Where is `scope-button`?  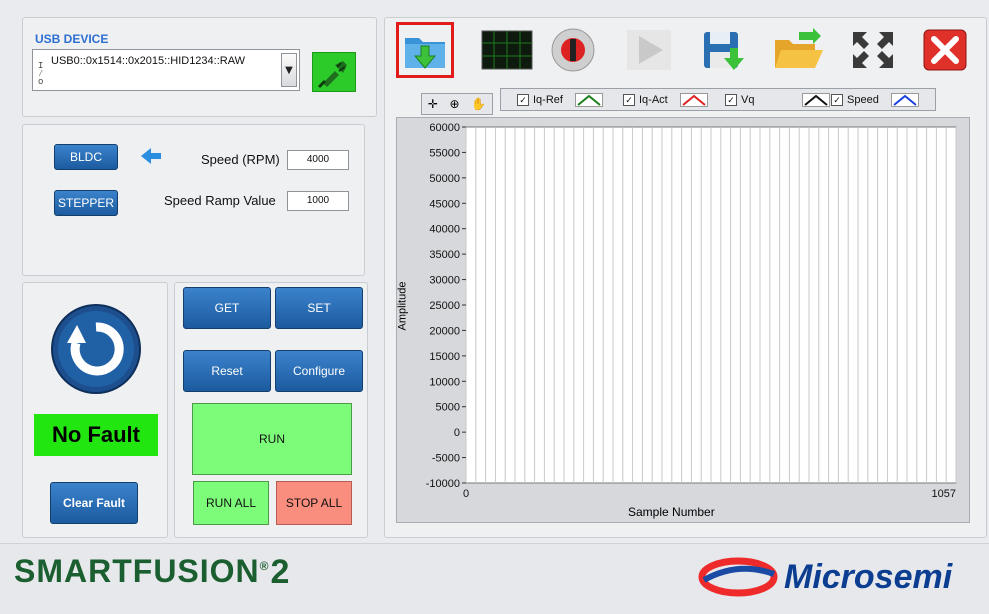
scope-button is located at coordinates (507, 50).